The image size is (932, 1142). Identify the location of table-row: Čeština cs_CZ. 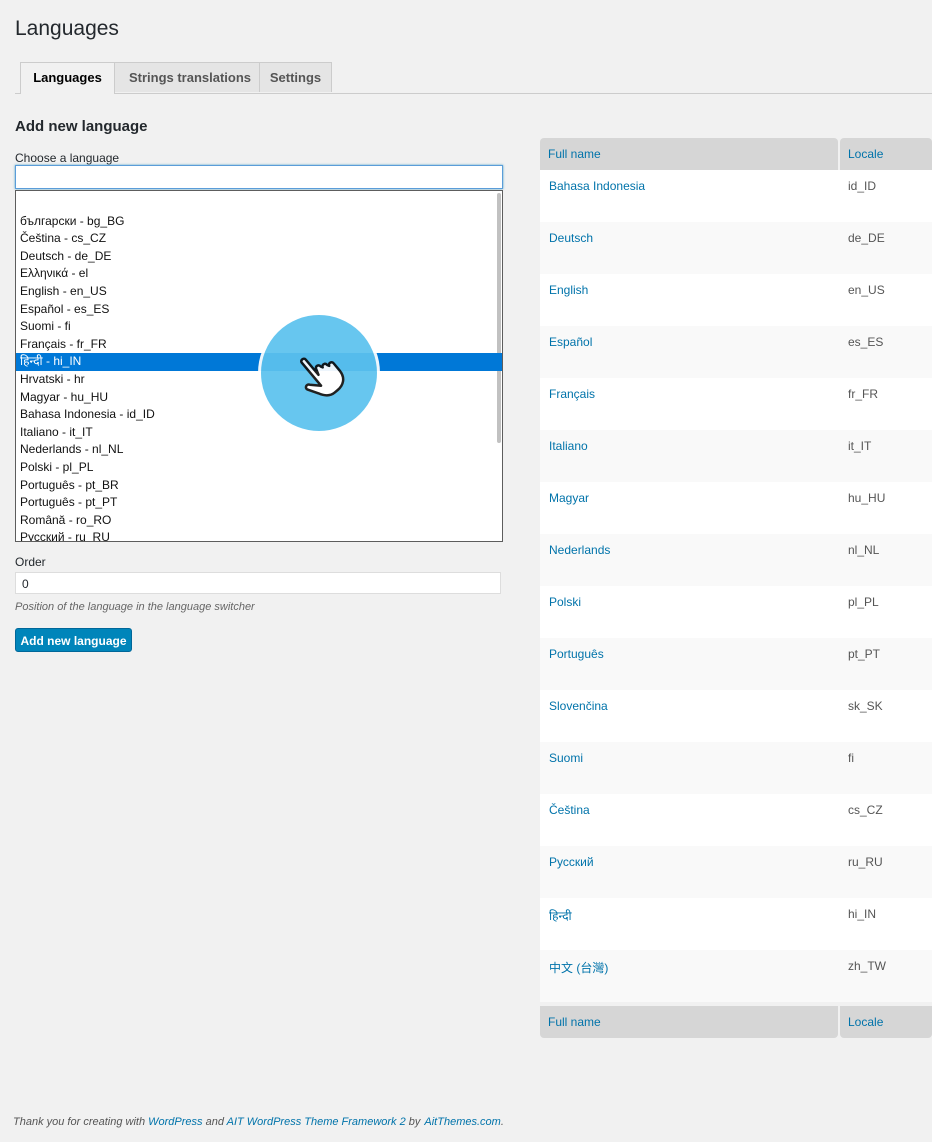
(736, 820).